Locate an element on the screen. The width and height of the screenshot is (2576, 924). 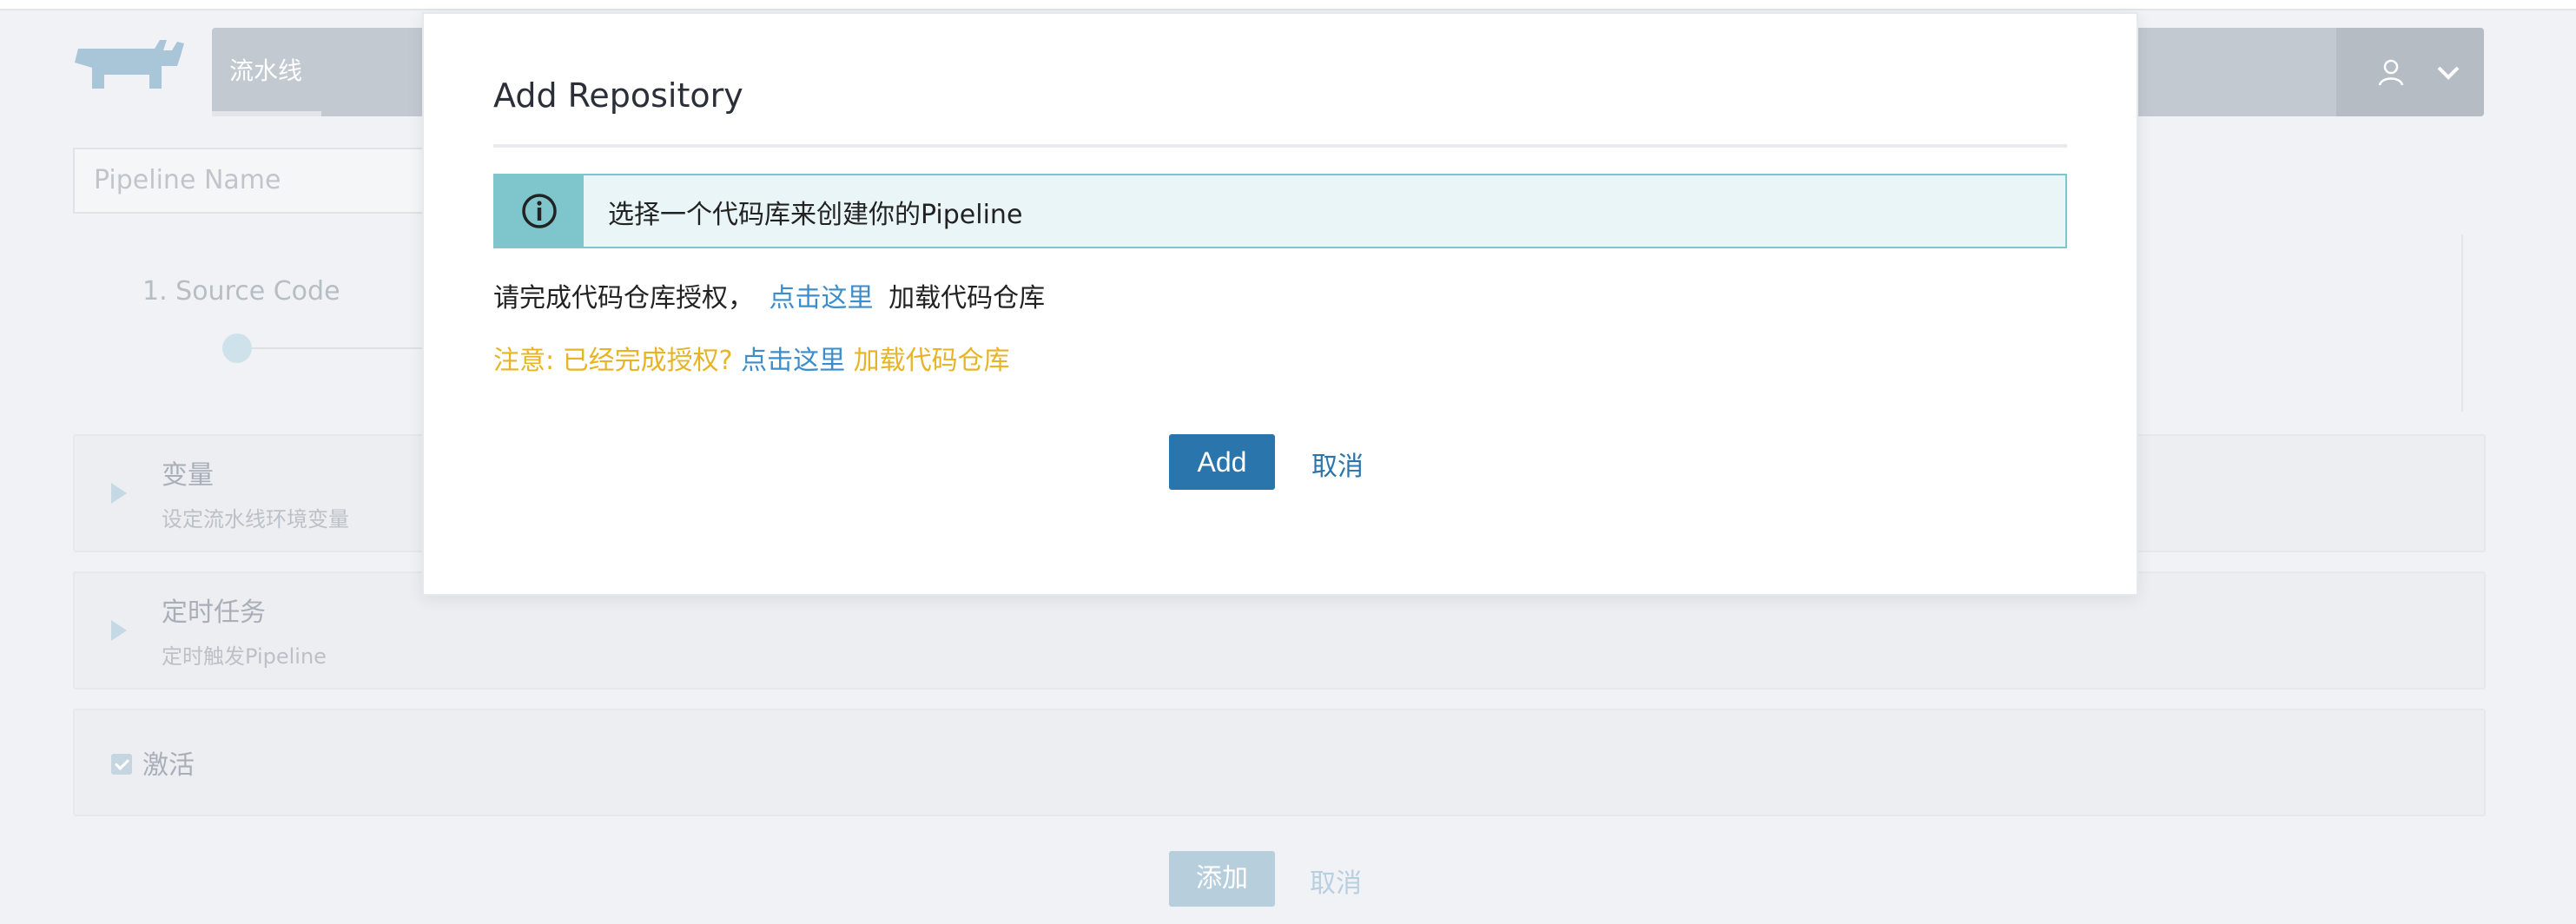
modal-cancel-button: 取消 is located at coordinates (1337, 464).